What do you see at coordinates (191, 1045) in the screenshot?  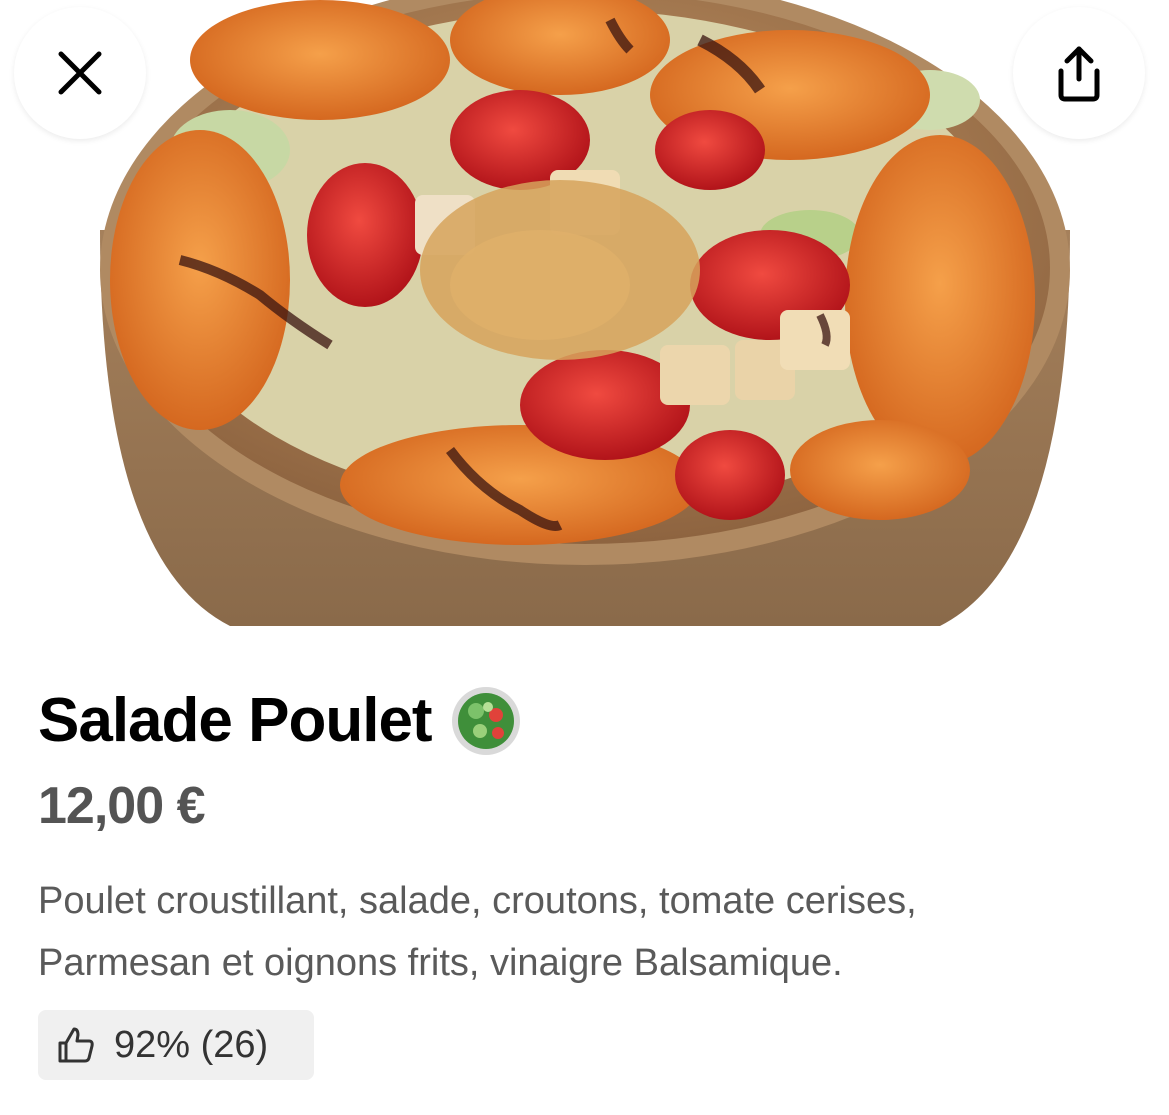 I see `rating-text: 92% (26)` at bounding box center [191, 1045].